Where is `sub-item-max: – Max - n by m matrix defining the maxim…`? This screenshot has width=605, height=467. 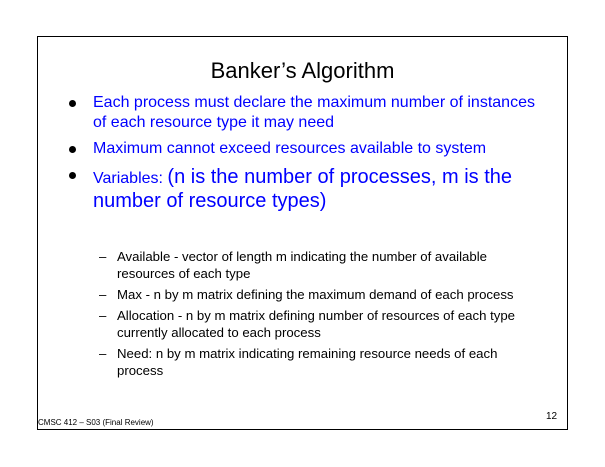 sub-item-max: – Max - n by m matrix defining the maxim… is located at coordinates (315, 294).